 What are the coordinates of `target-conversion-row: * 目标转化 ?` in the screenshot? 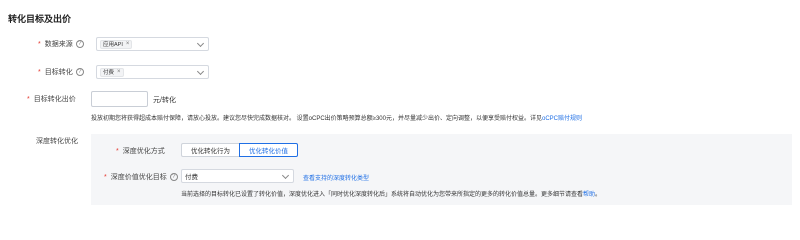 It's located at (61, 72).